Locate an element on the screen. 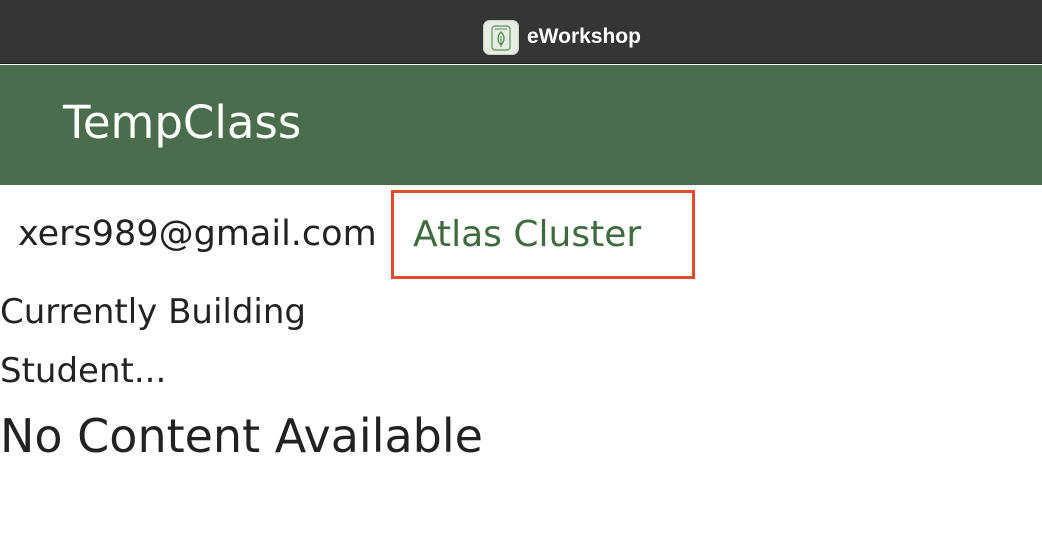 This screenshot has width=1042, height=550. atlas-cluster-label: Atlas Cluster is located at coordinates (527, 235).